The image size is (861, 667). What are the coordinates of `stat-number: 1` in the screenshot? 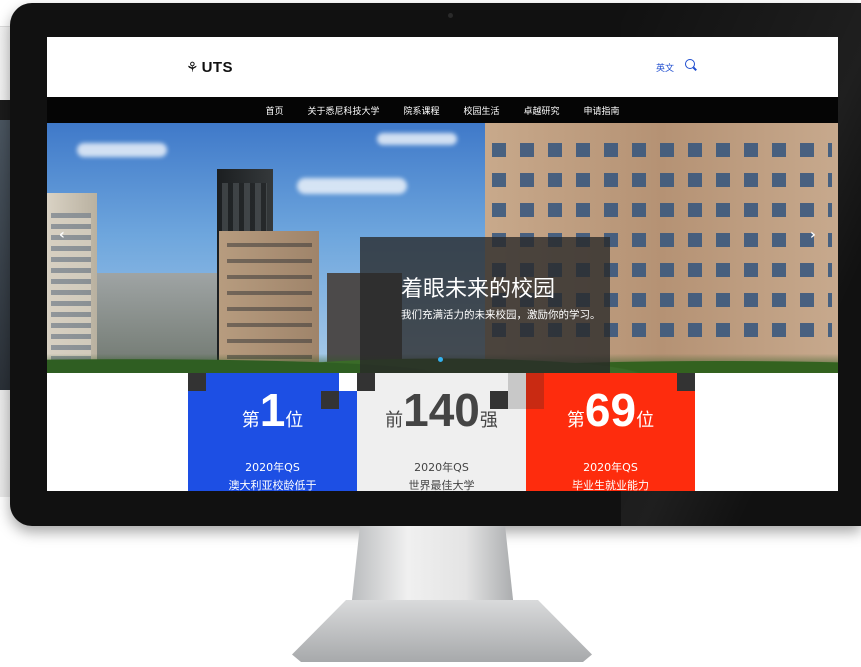 It's located at (272, 410).